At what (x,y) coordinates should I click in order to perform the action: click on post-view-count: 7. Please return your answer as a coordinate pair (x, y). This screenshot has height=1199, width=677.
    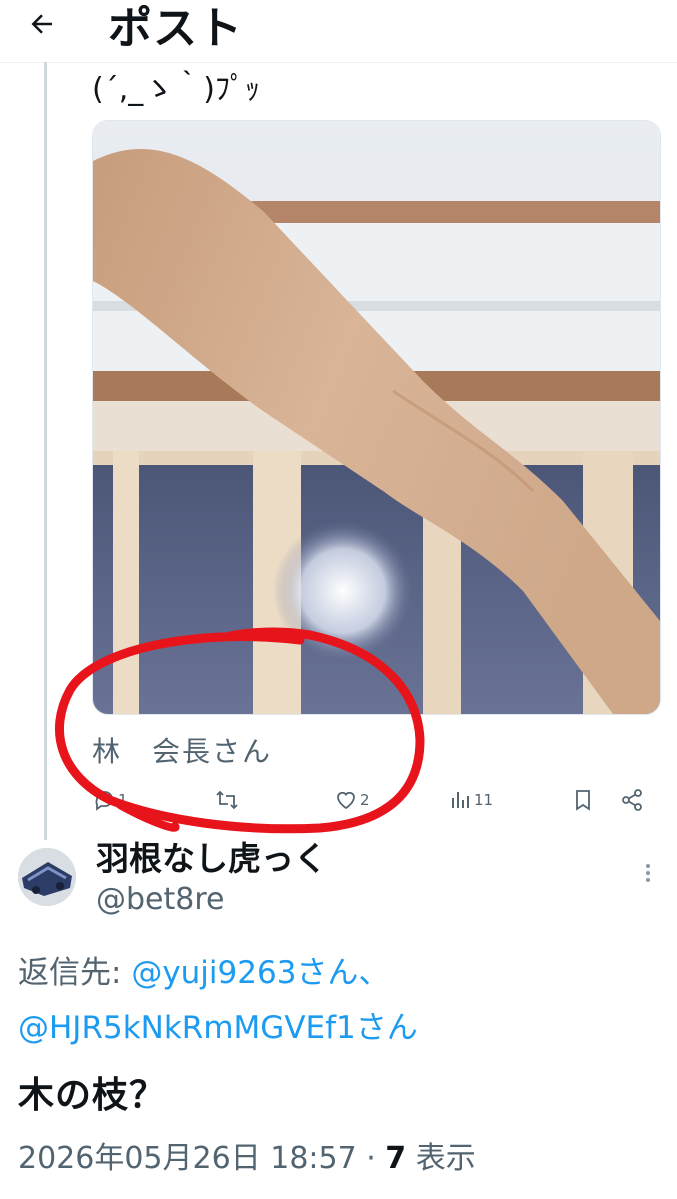
    Looking at the image, I should click on (396, 1158).